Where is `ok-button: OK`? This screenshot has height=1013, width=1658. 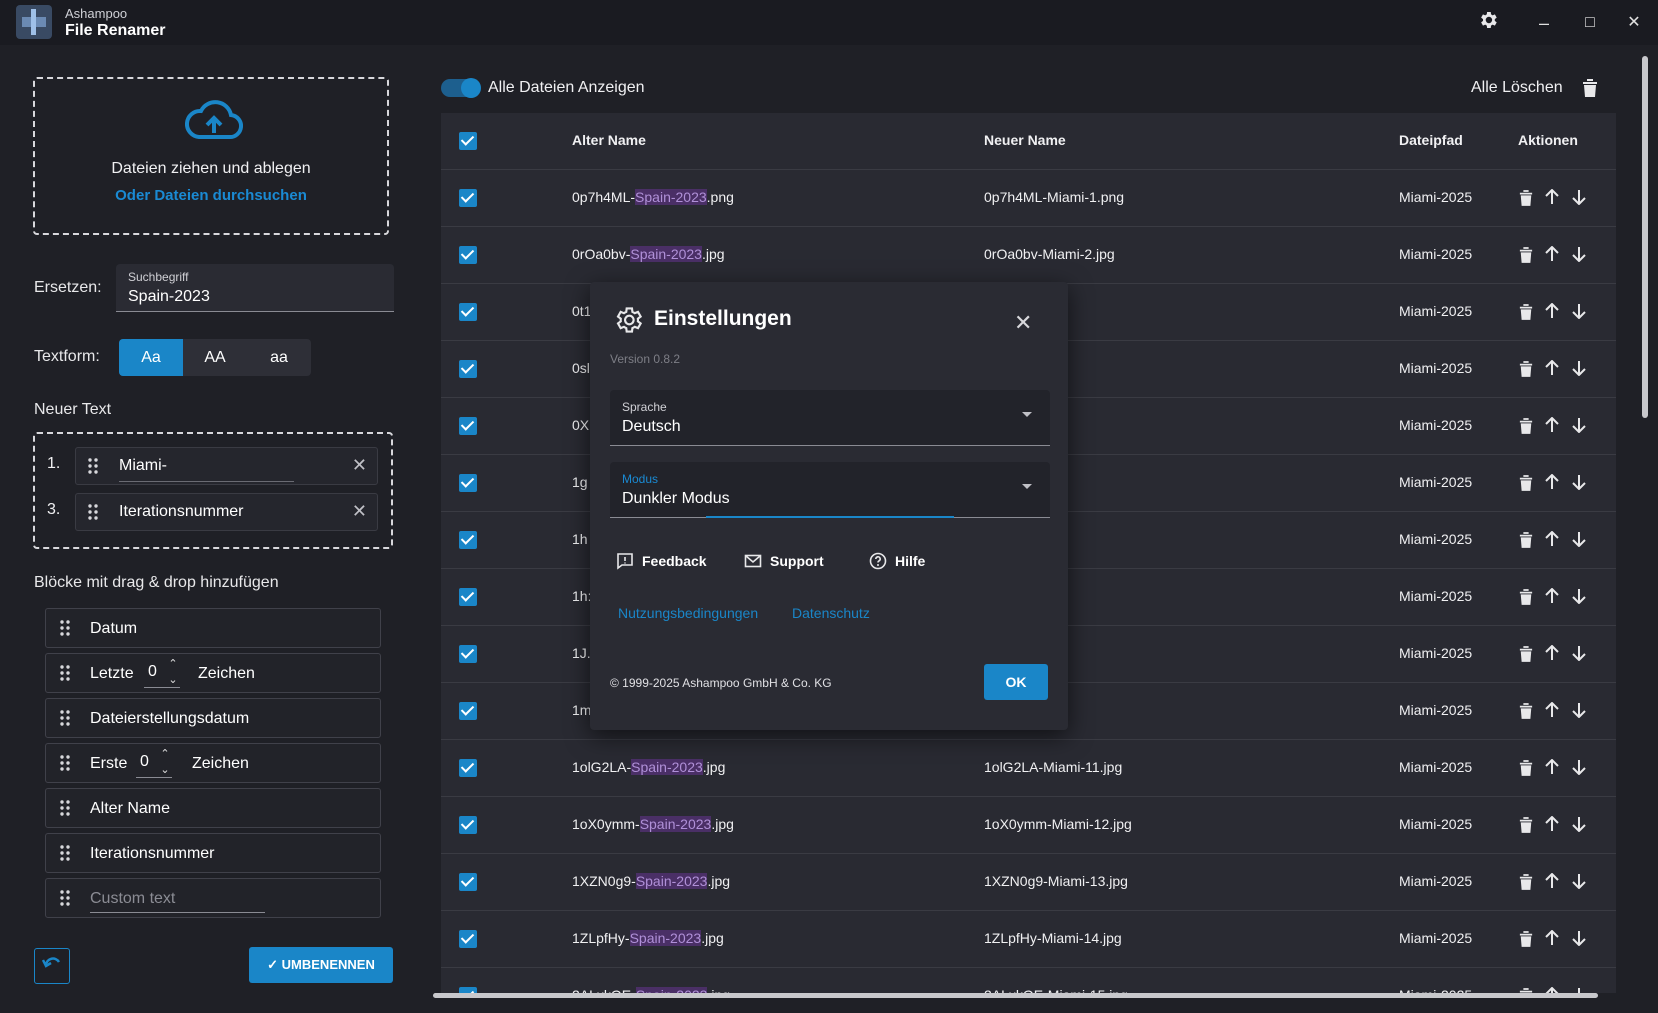 ok-button: OK is located at coordinates (1016, 682).